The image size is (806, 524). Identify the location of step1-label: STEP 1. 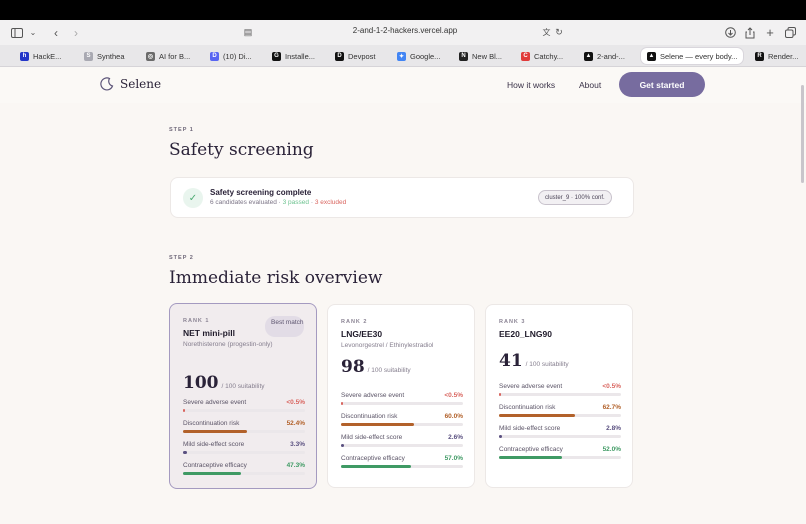
(181, 130).